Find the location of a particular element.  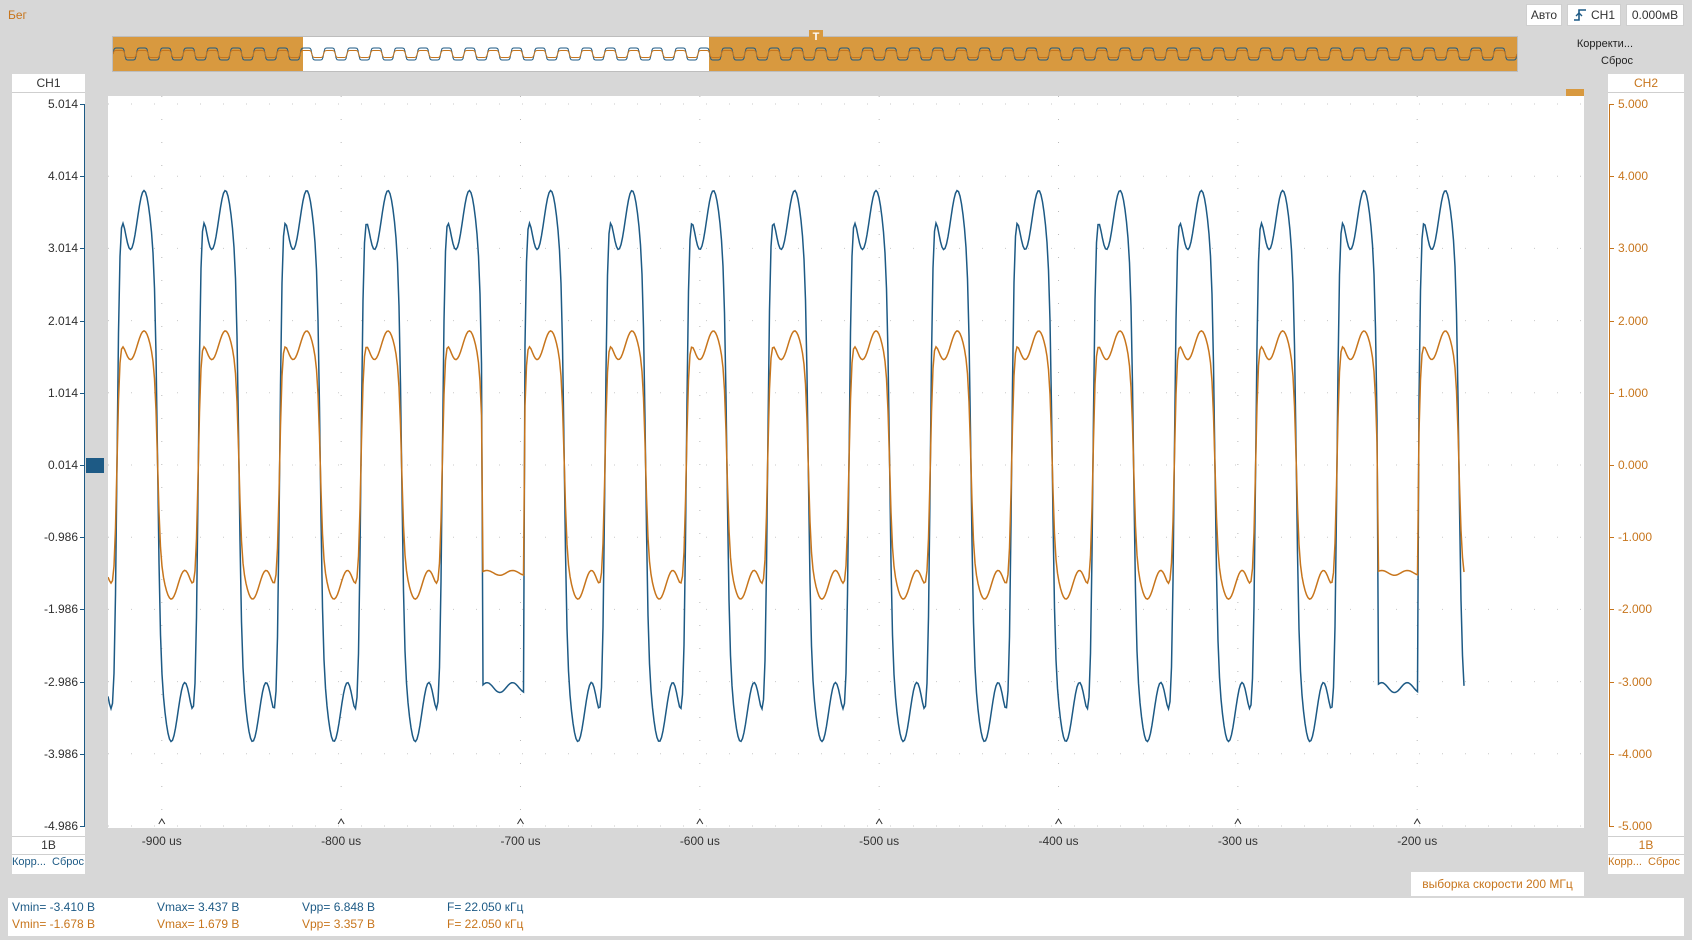

ch2-y-tick-label: -3.000 is located at coordinates (1635, 681).